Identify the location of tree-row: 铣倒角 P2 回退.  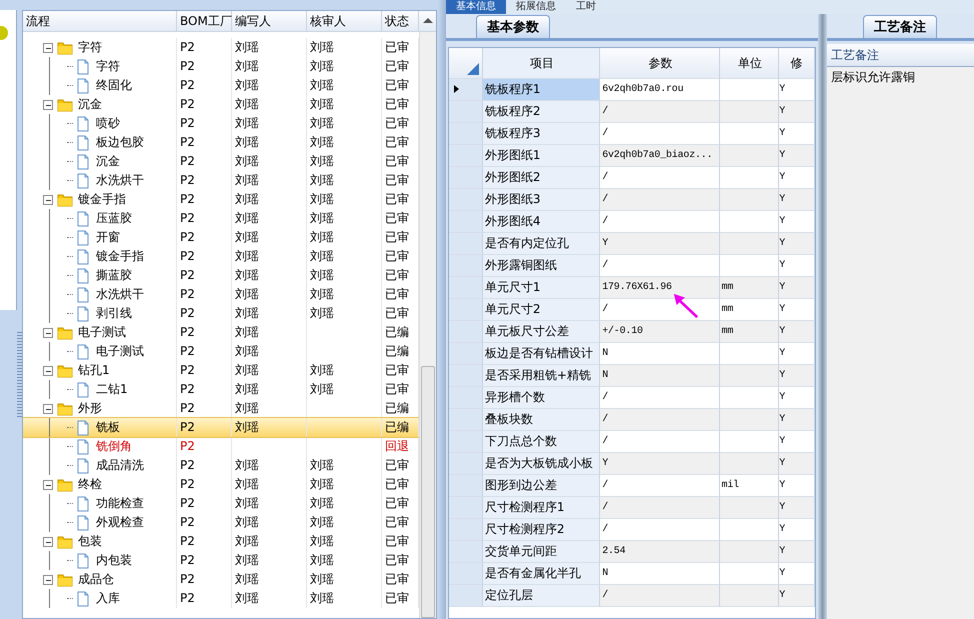
(221, 446).